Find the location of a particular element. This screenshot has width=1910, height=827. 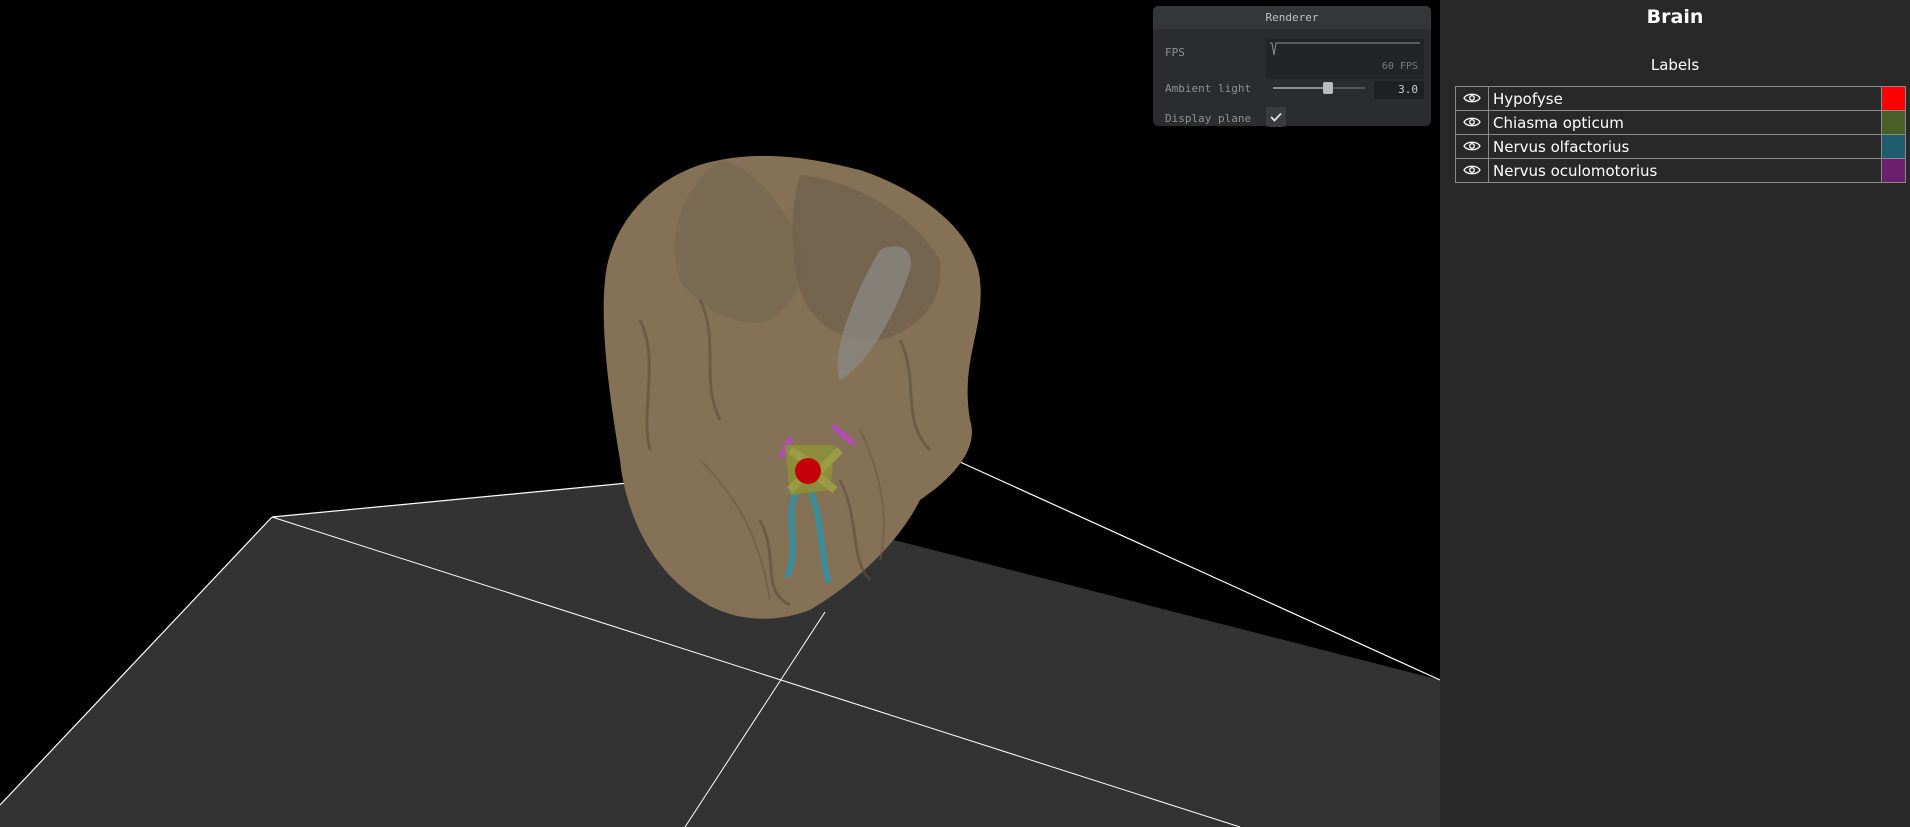

ambient-light-label: Ambient light is located at coordinates (1208, 88).